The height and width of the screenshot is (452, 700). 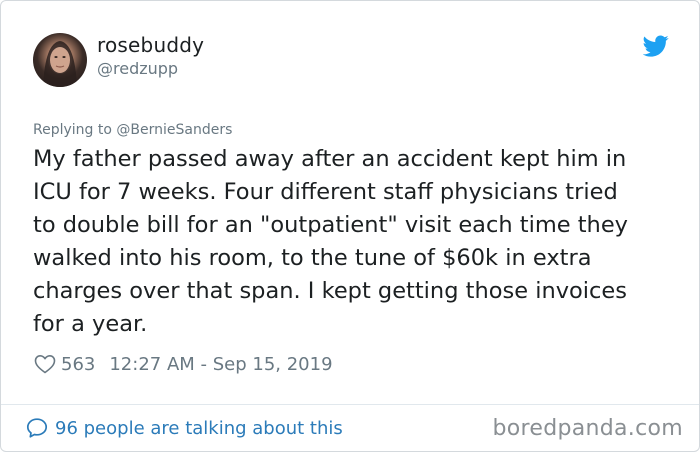 What do you see at coordinates (60, 64) in the screenshot?
I see `avatar-image` at bounding box center [60, 64].